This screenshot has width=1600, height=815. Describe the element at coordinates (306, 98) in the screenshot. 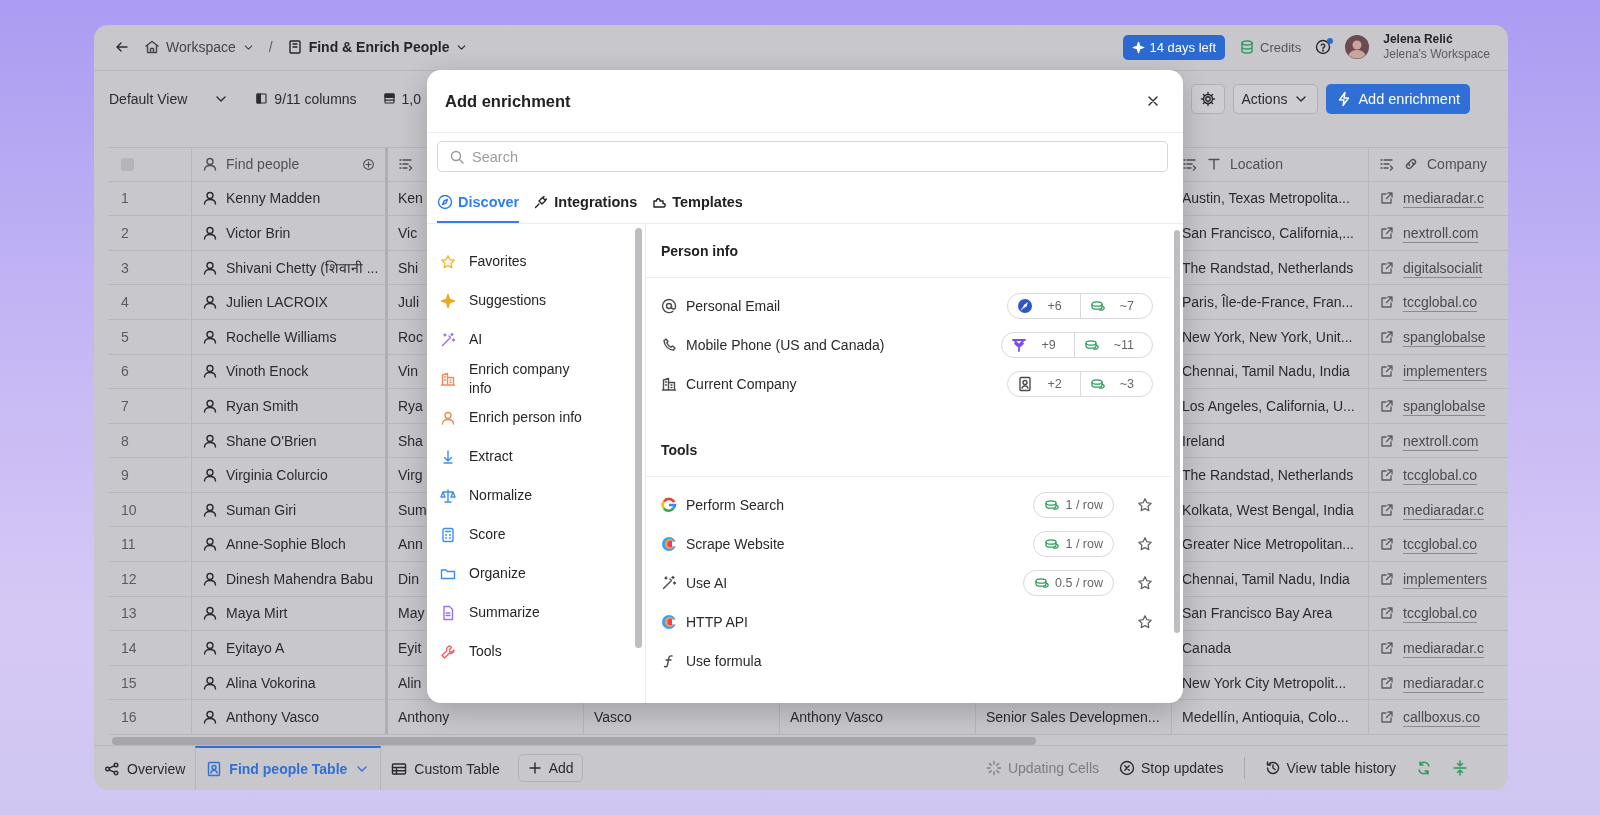

I see `columns-button: 9/11 columns` at that location.